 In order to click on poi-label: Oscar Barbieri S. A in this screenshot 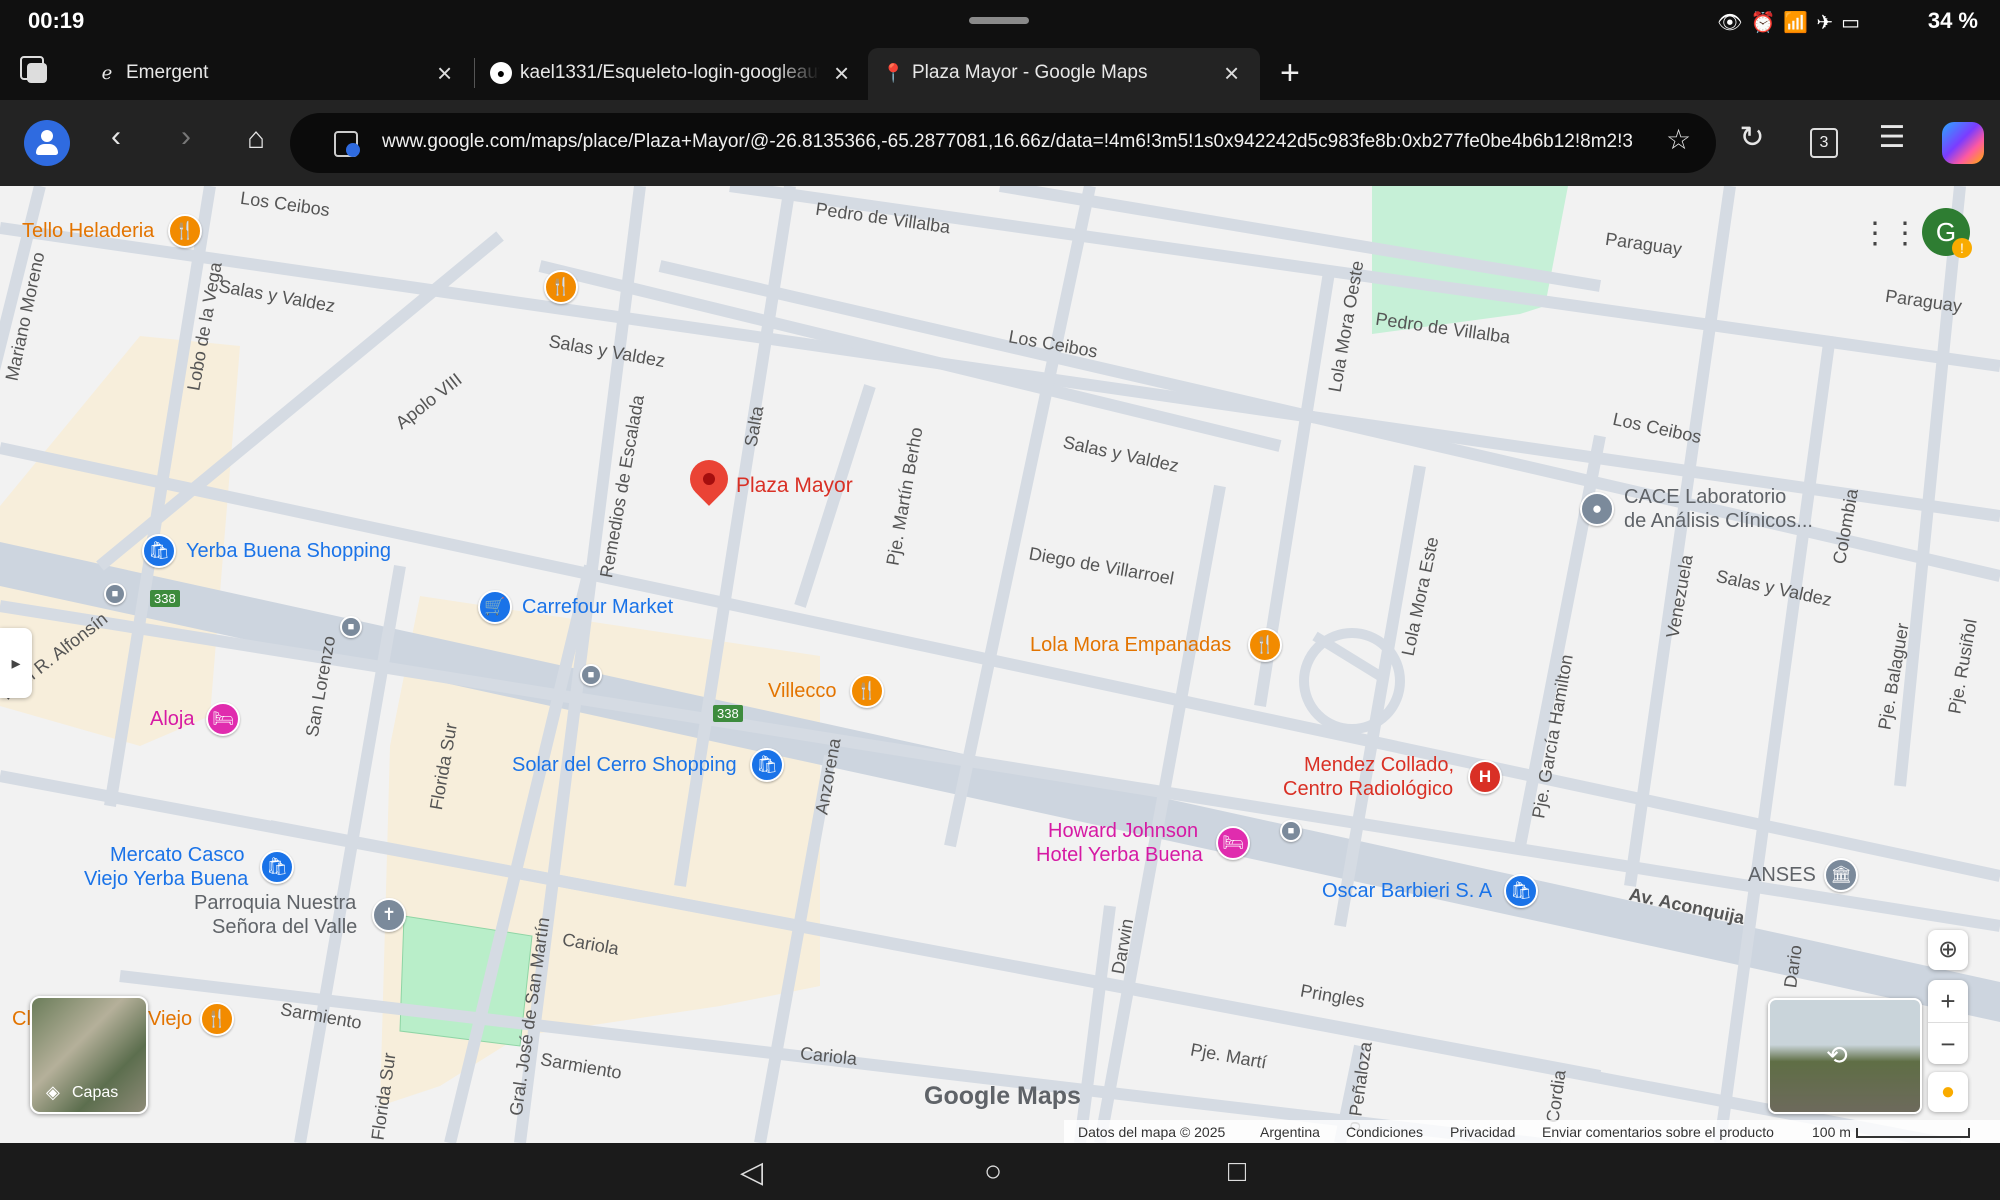, I will do `click(1407, 891)`.